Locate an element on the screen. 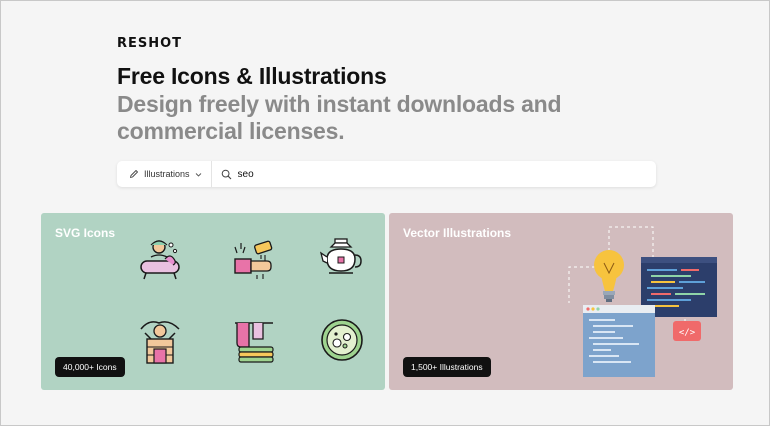 This screenshot has height=426, width=770. search-bar: Illustrations is located at coordinates (387, 174).